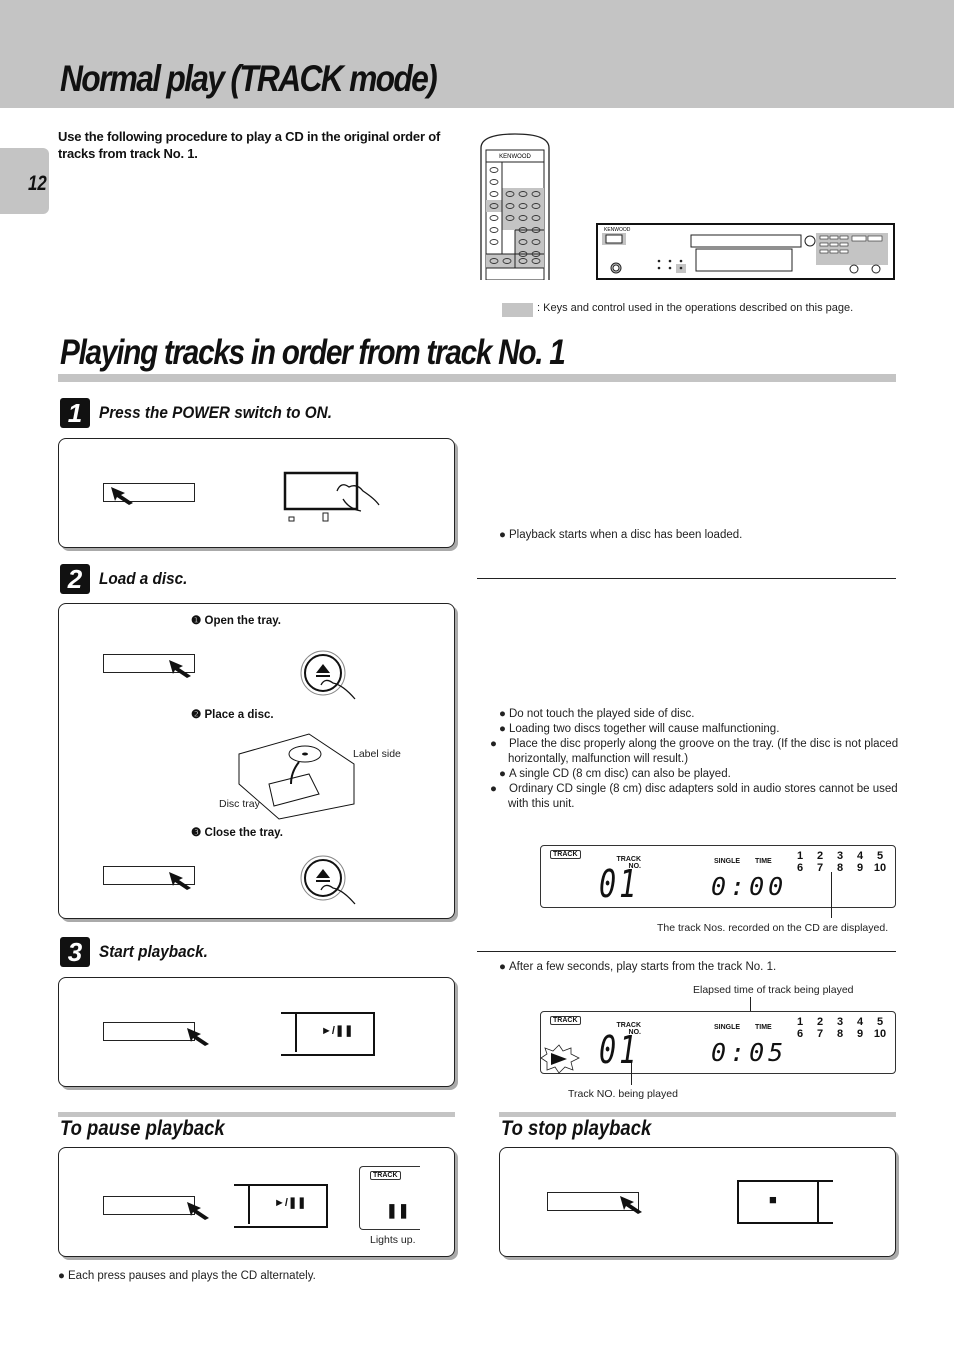  I want to click on note-item: ● Do not touch the played side of disc., so click(597, 714).